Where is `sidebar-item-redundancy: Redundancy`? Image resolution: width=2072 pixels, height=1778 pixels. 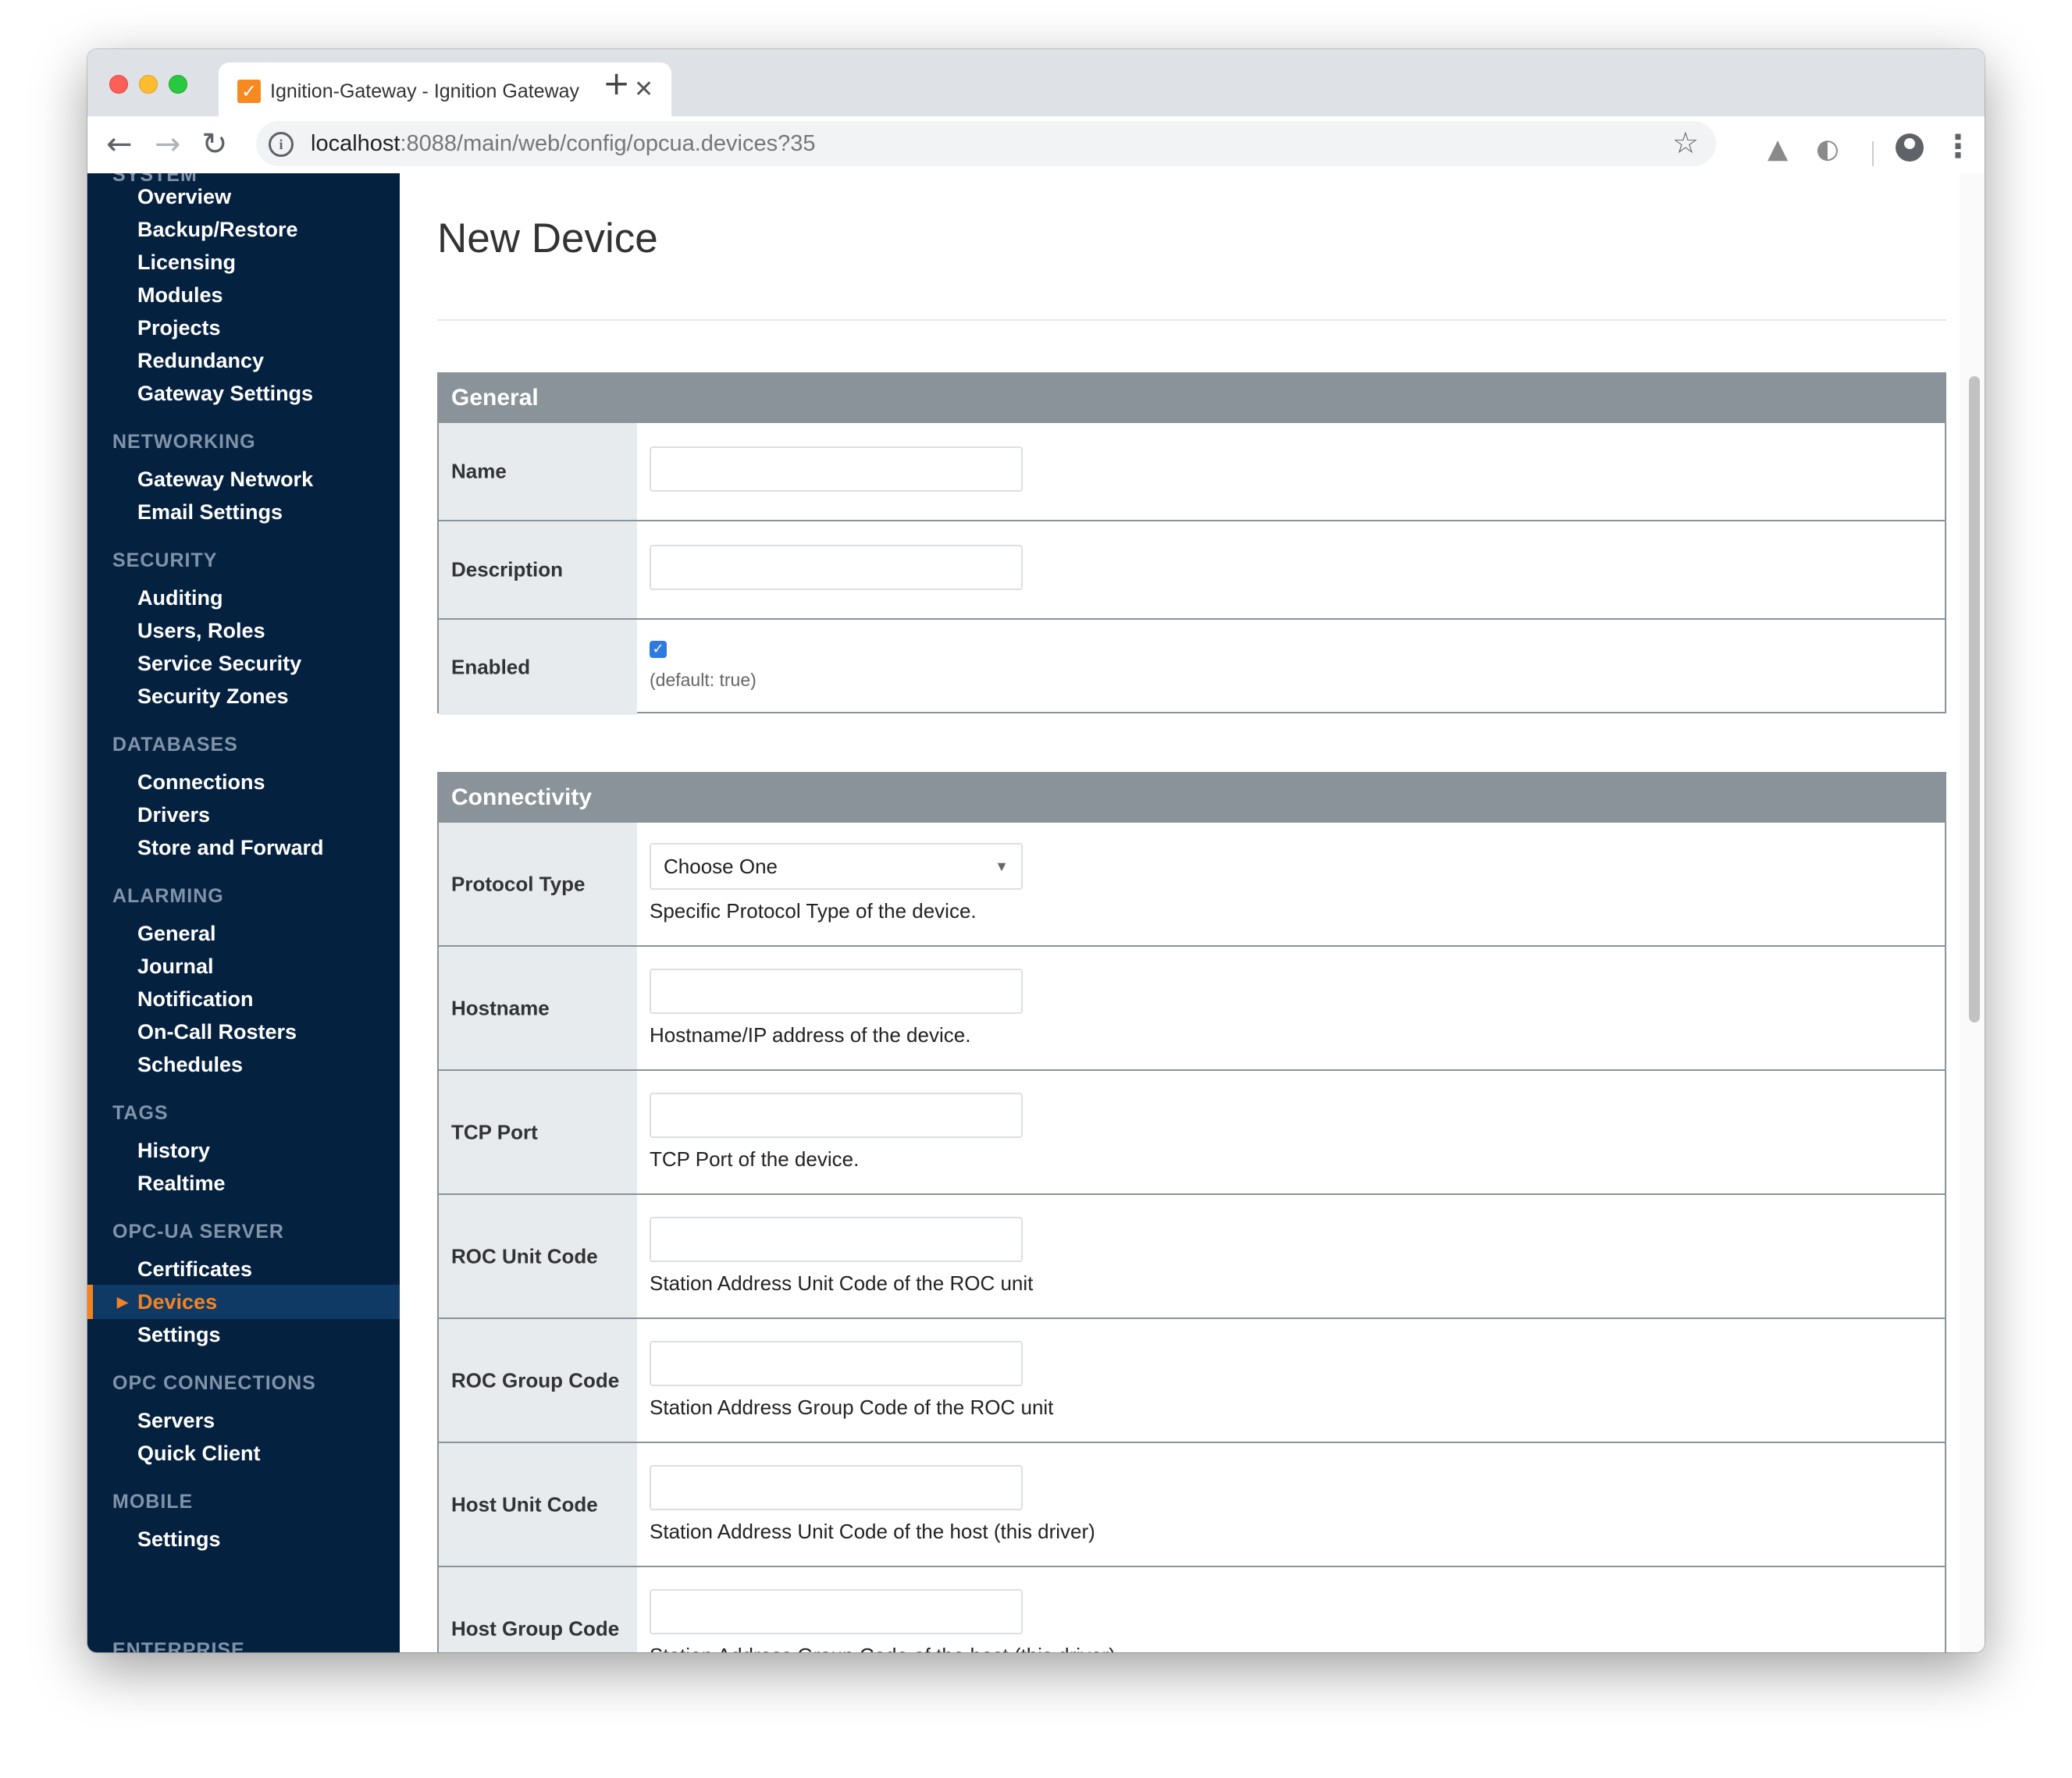 sidebar-item-redundancy: Redundancy is located at coordinates (243, 361).